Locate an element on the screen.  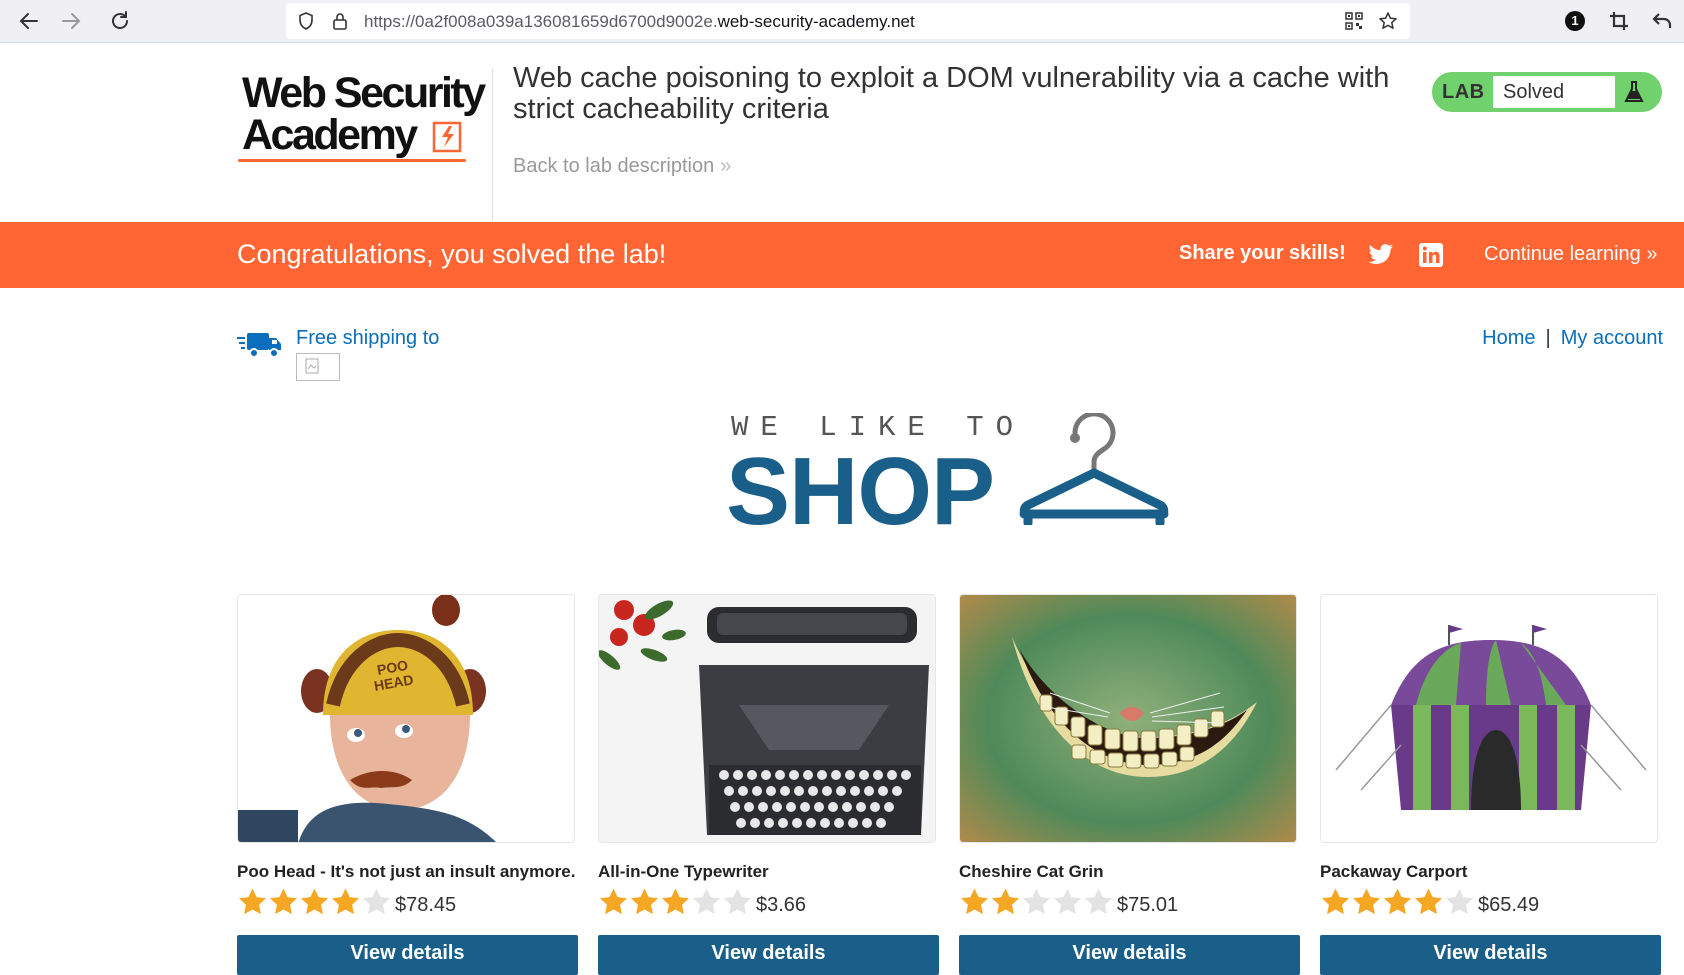
product-image-carport is located at coordinates (1489, 718).